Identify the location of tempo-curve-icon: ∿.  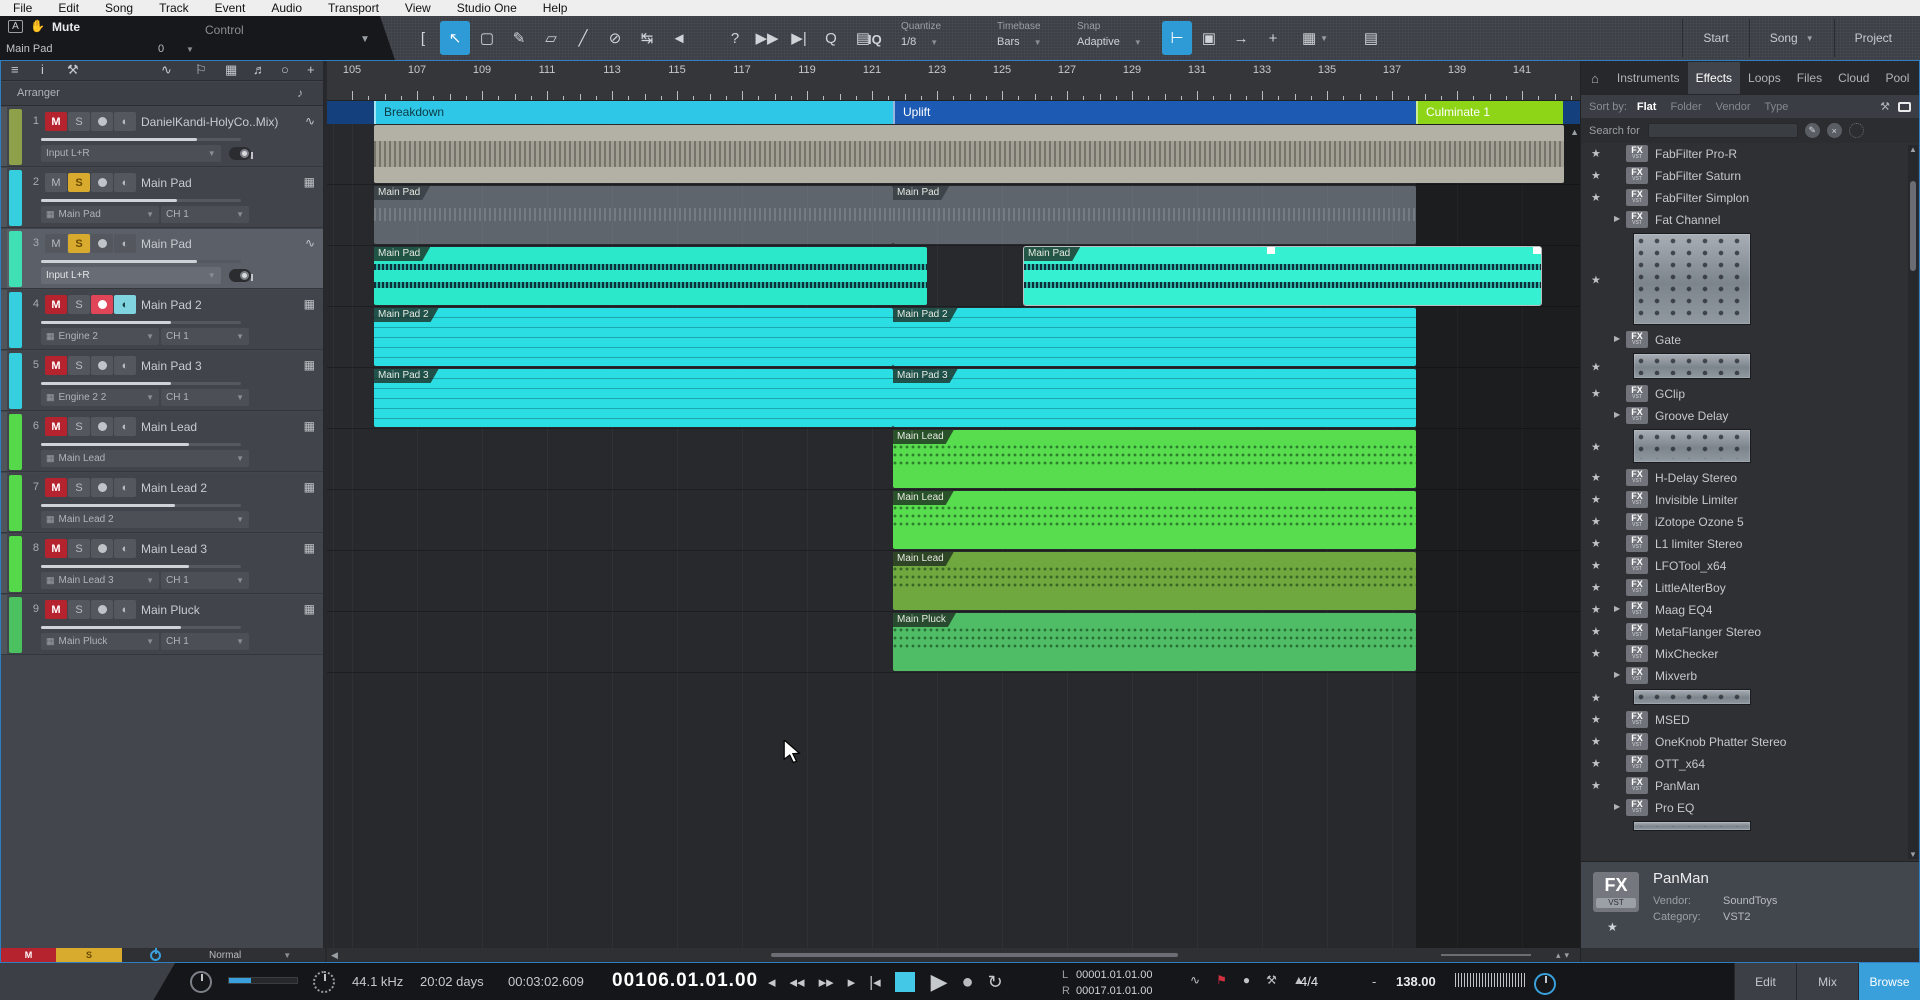
(1195, 980).